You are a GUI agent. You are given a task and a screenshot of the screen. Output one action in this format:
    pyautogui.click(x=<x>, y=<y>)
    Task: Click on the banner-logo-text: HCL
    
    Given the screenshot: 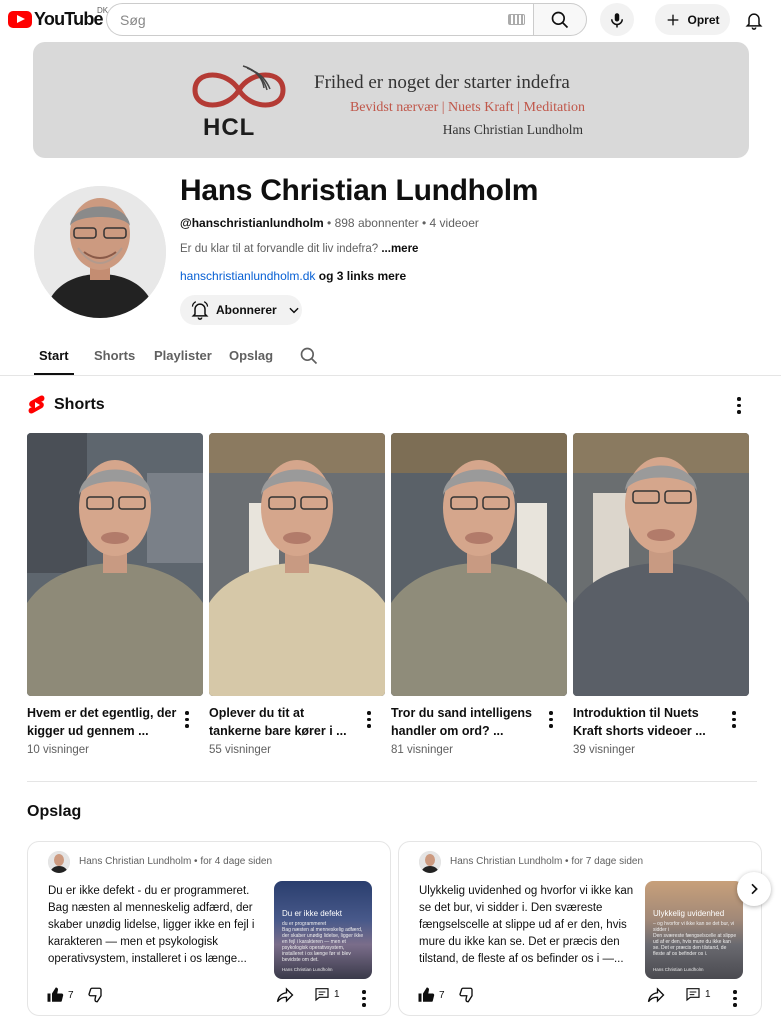 What is the action you would take?
    pyautogui.click(x=229, y=127)
    